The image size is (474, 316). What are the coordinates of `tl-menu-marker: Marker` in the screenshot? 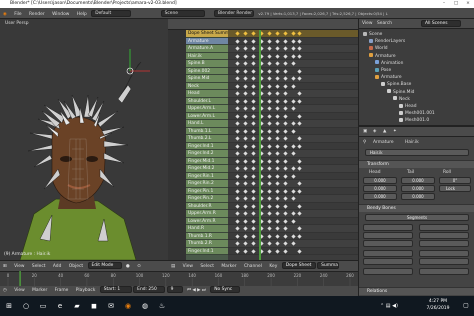 It's located at (39, 291).